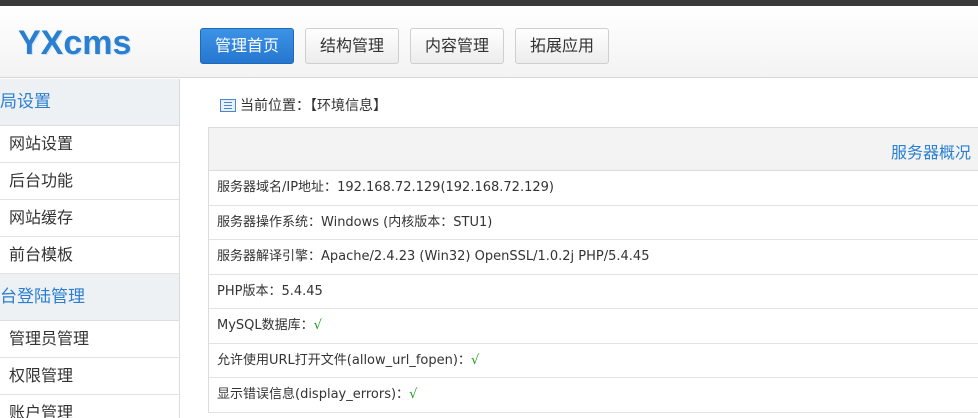  Describe the element at coordinates (593, 149) in the screenshot. I see `panel-header: 服务器概况` at that location.